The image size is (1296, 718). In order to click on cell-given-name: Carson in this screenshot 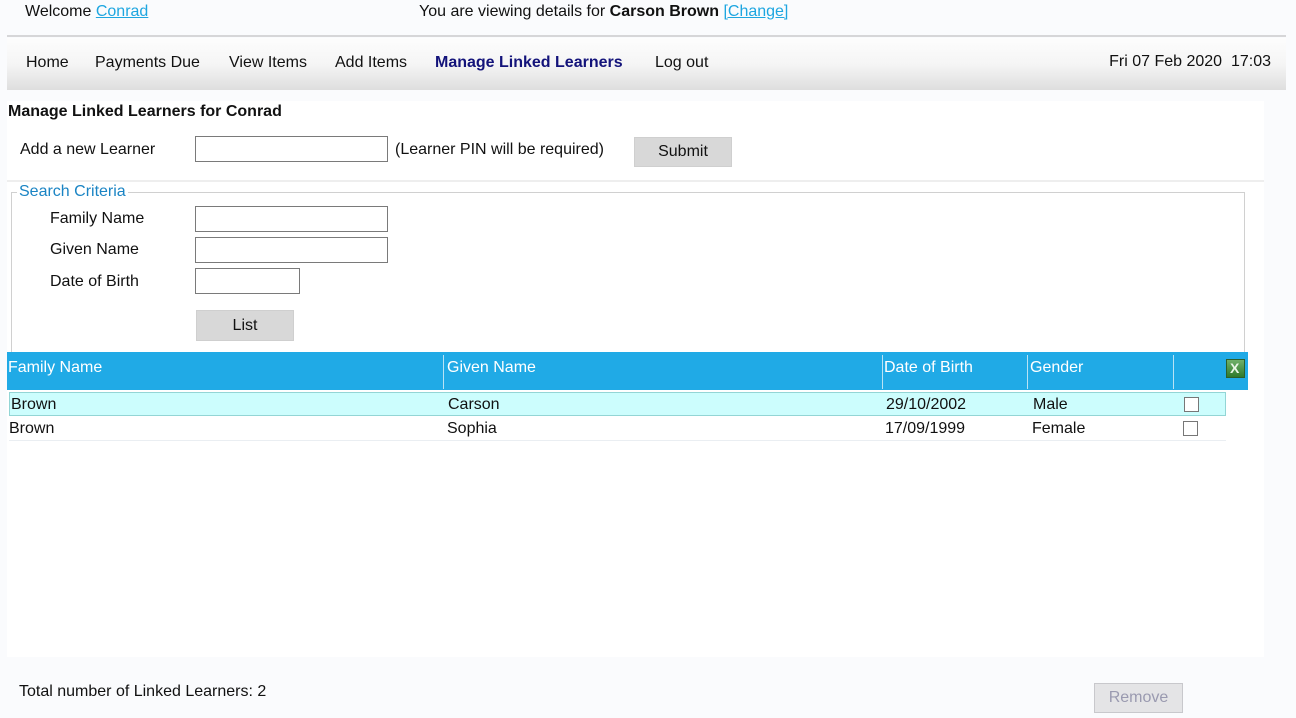, I will do `click(474, 404)`.